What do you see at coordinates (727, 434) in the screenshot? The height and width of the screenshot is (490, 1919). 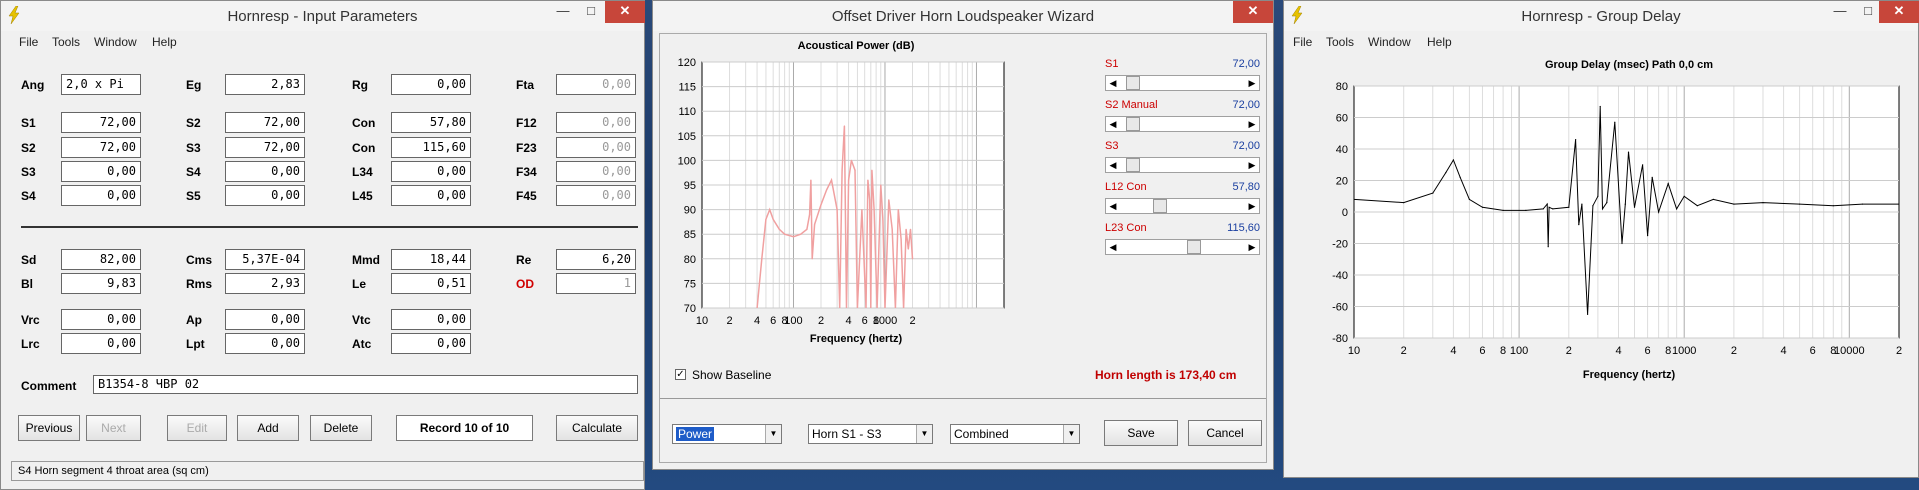 I see `output-mode-select: Power ▼` at bounding box center [727, 434].